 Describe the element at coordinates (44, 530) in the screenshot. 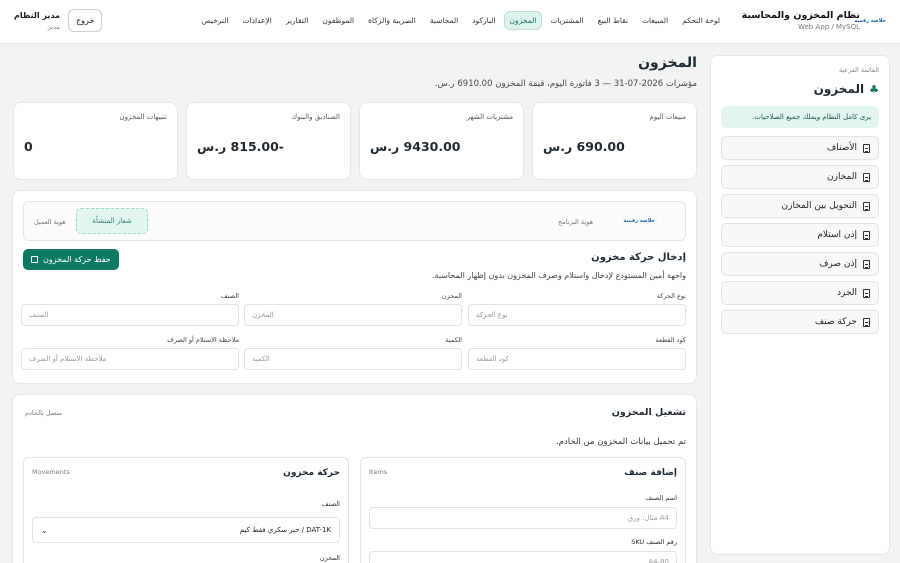

I see `chevron-down-icon: ⌄` at that location.